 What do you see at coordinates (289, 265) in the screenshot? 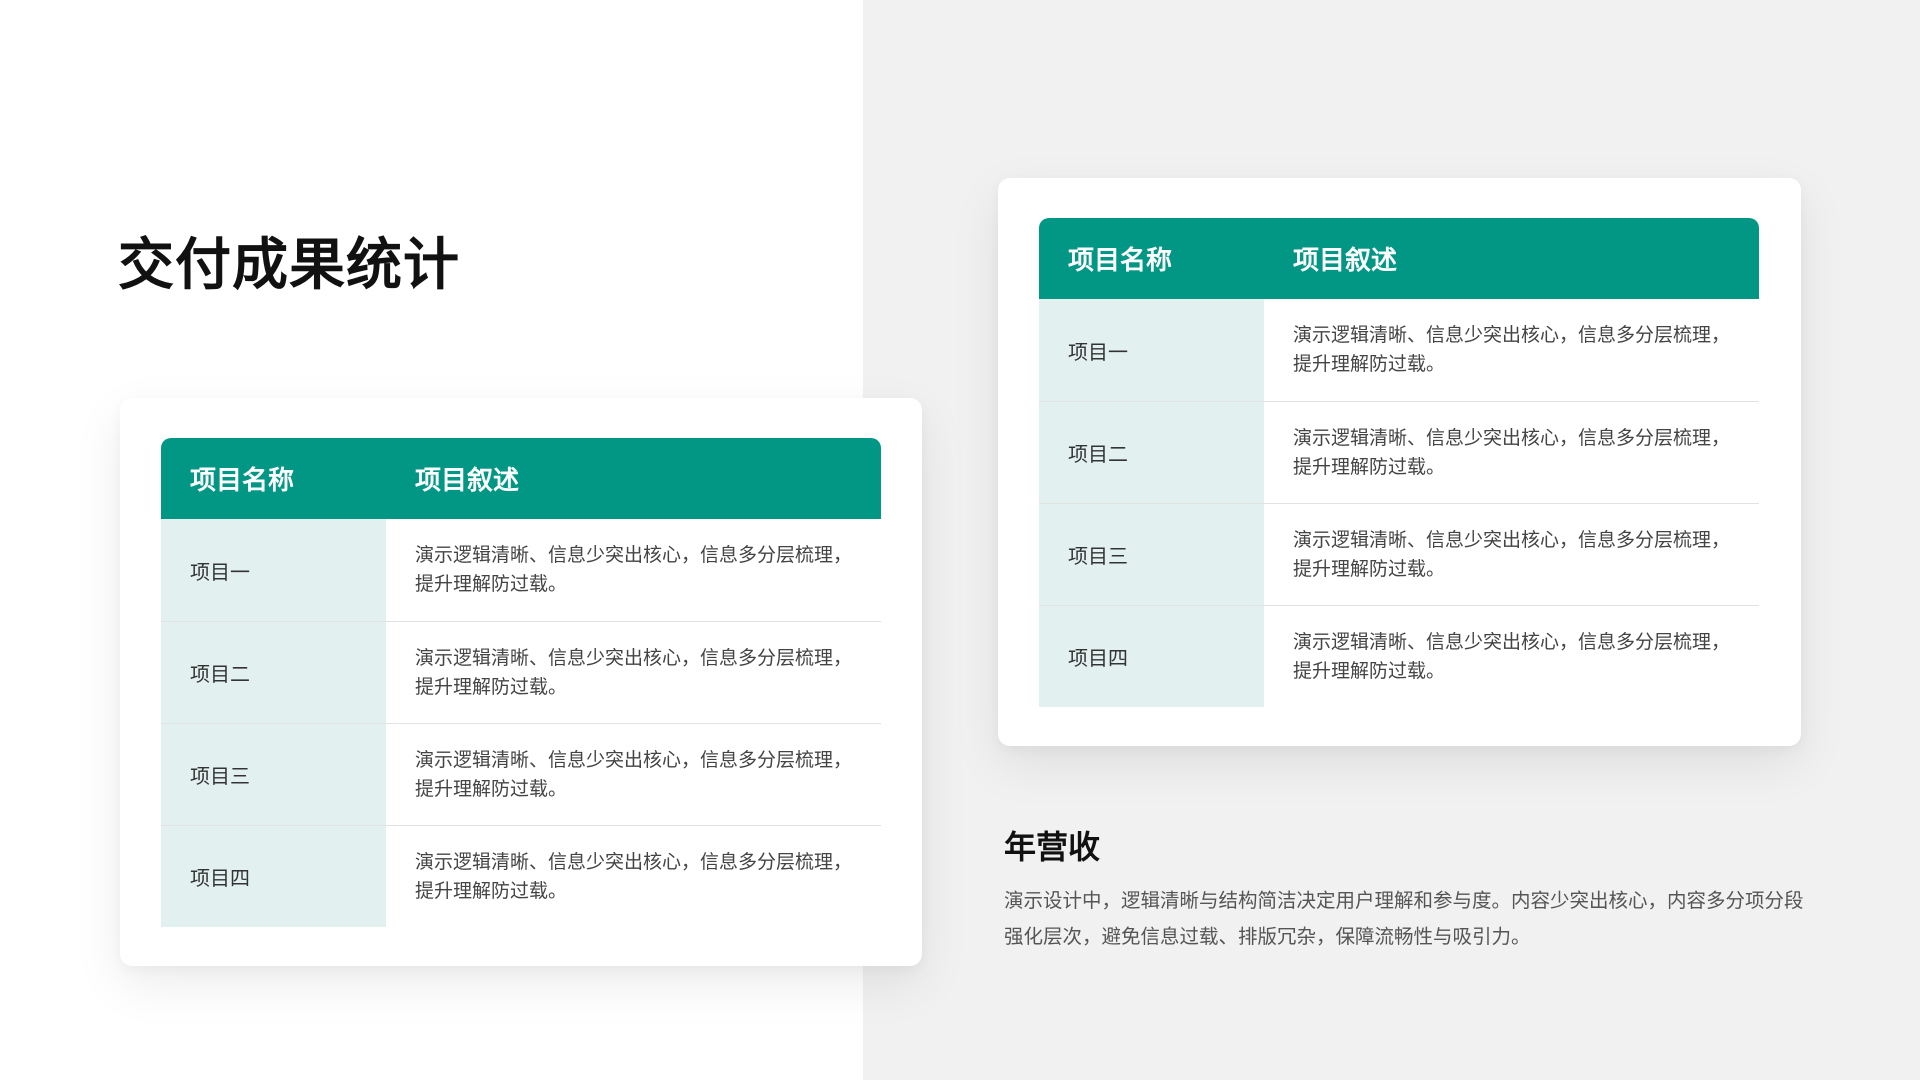
I see `page-title: 交付成果统计` at bounding box center [289, 265].